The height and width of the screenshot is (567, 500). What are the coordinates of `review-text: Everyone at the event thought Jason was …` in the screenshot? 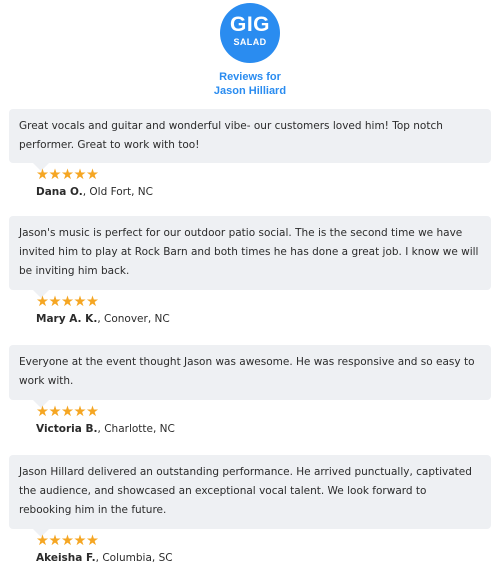 It's located at (250, 376).